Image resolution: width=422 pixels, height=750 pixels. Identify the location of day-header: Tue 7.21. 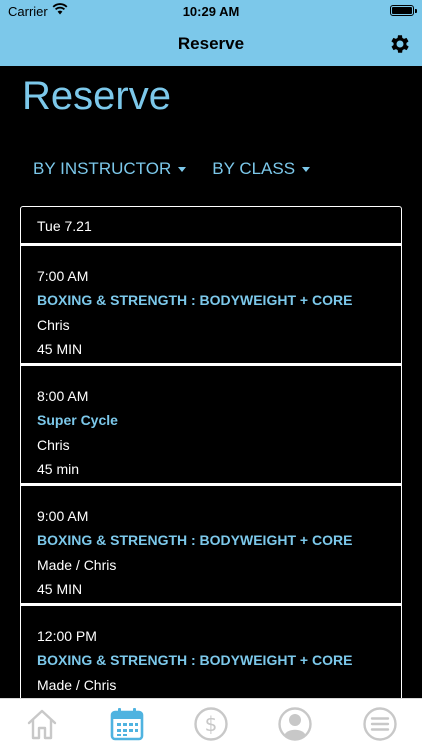
(211, 225).